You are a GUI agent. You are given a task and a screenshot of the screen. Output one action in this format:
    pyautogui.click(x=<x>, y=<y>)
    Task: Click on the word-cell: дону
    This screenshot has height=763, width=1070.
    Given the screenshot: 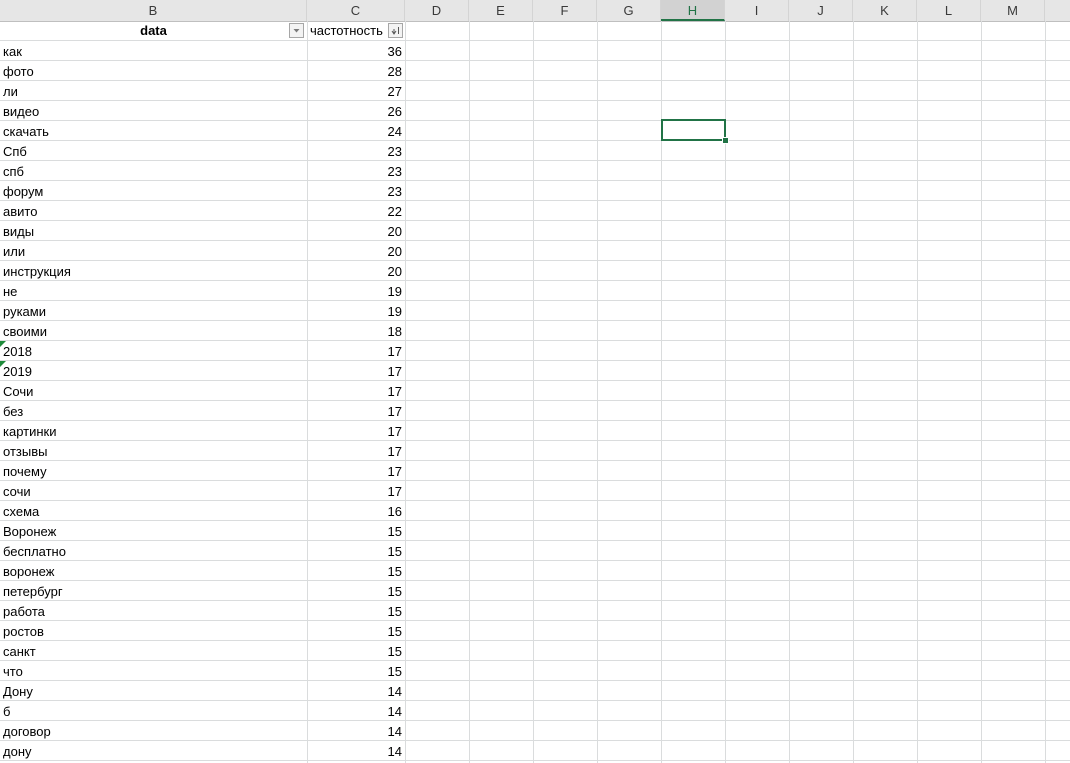 What is the action you would take?
    pyautogui.click(x=153, y=751)
    